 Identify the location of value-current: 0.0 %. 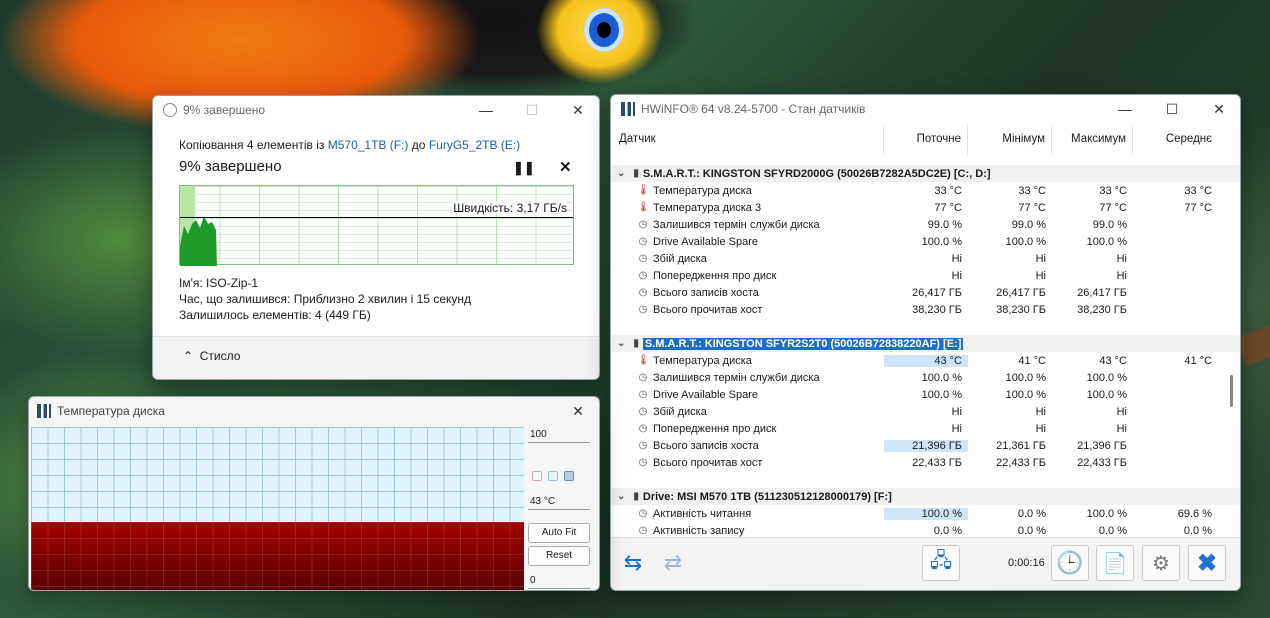
(947, 530).